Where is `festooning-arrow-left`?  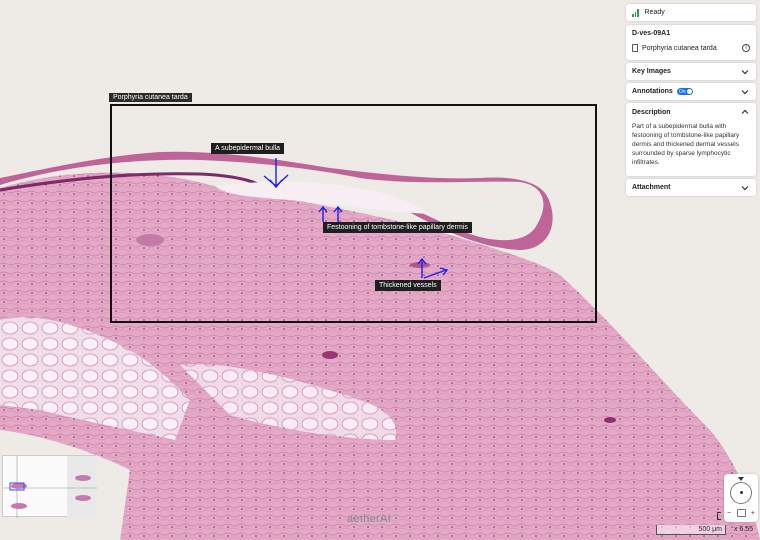 festooning-arrow-left is located at coordinates (323, 213).